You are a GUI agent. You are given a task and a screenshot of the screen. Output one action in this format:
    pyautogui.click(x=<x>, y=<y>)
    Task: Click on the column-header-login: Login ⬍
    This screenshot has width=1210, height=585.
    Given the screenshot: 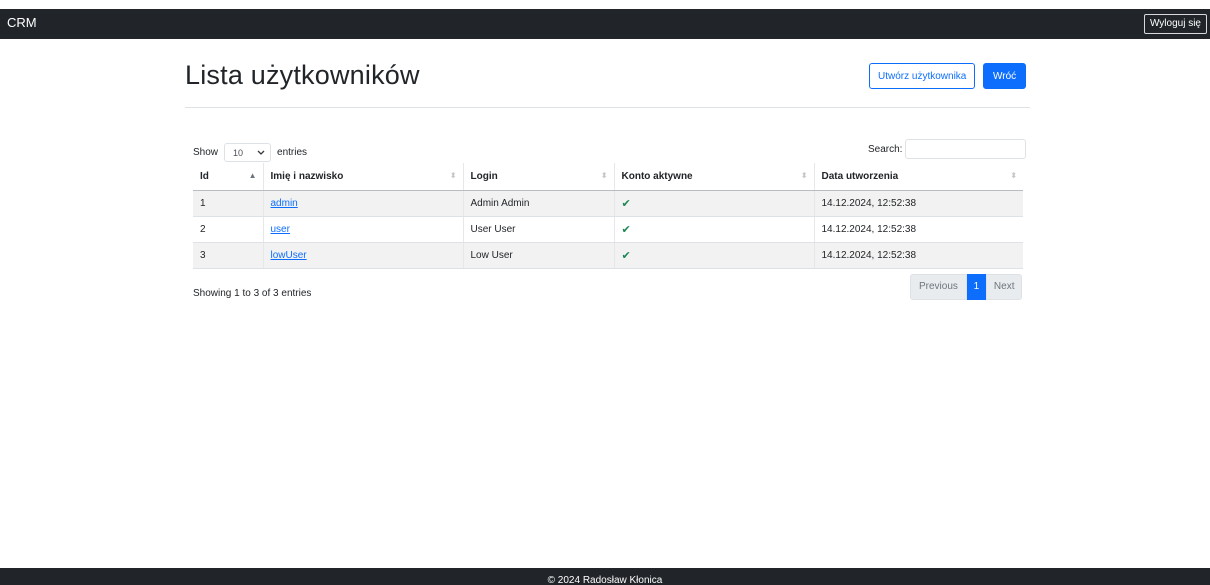 What is the action you would take?
    pyautogui.click(x=538, y=177)
    